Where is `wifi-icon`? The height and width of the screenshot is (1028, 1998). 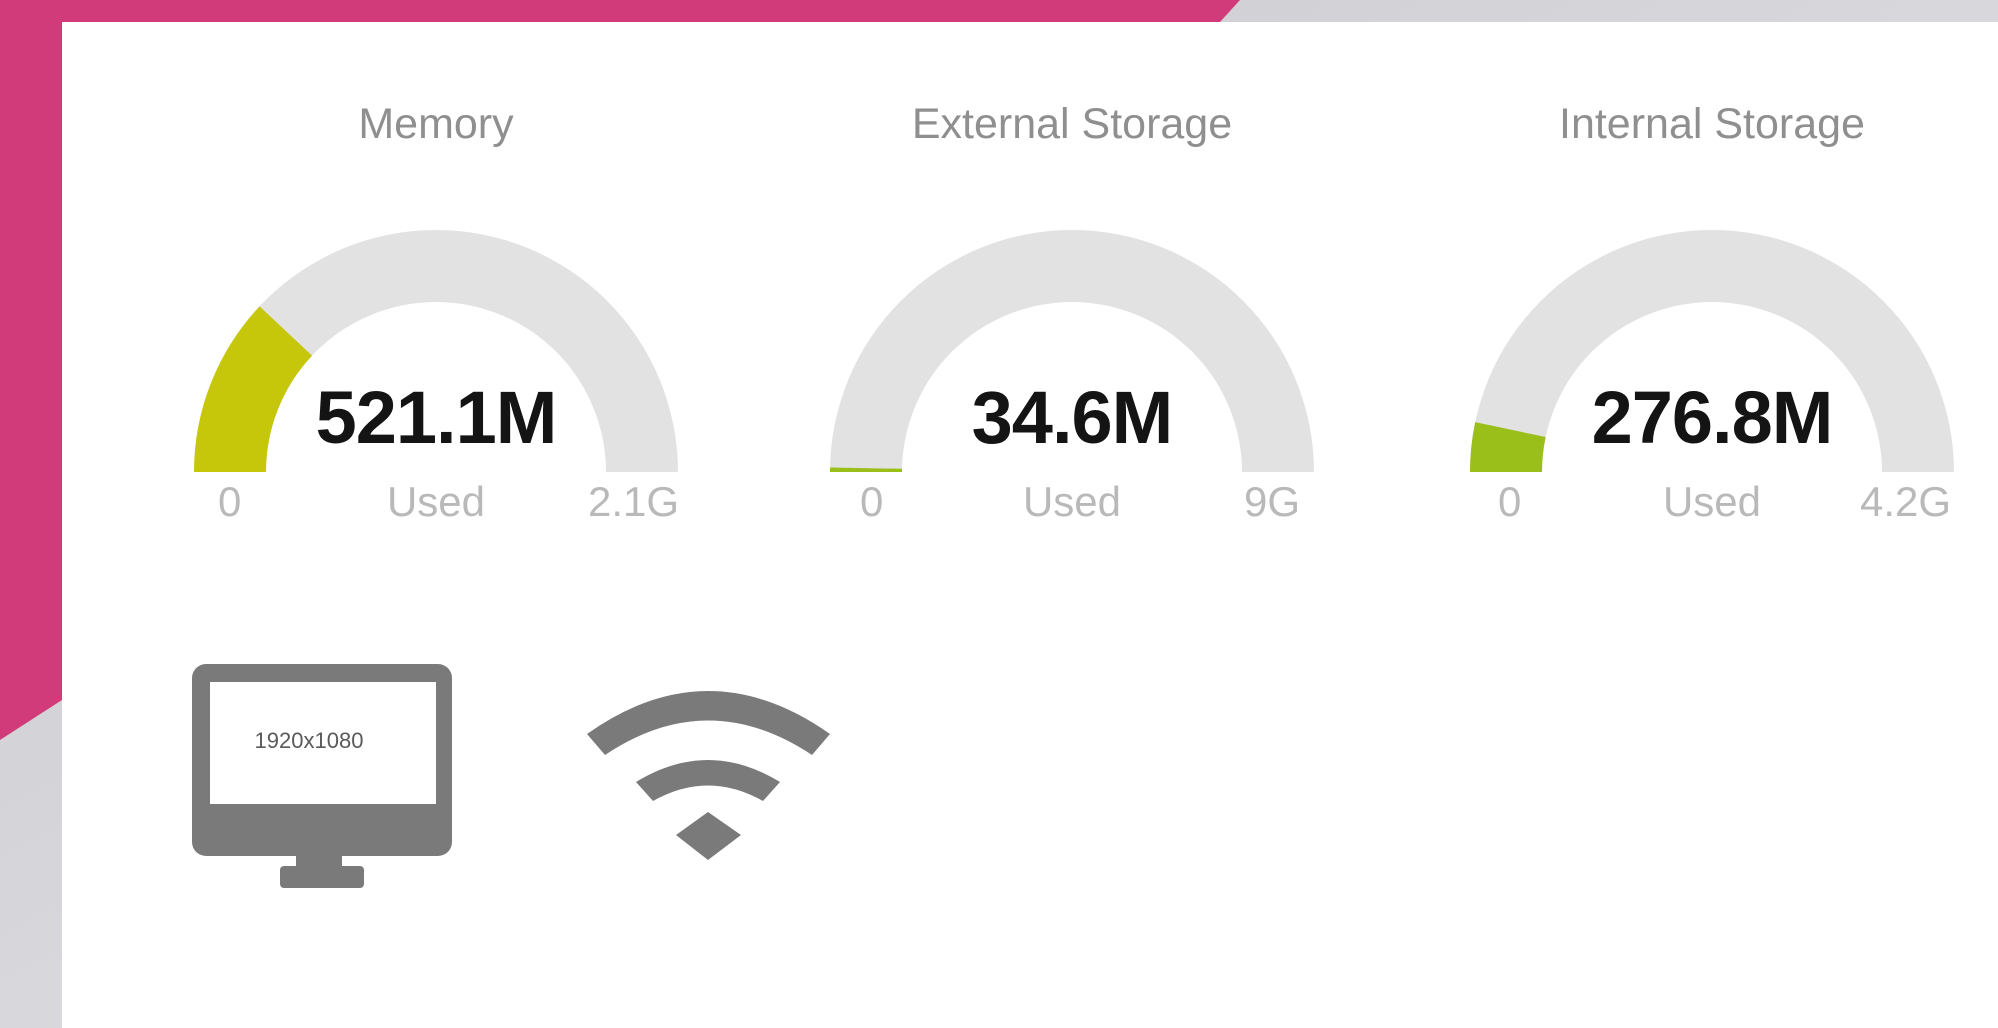 wifi-icon is located at coordinates (708, 775).